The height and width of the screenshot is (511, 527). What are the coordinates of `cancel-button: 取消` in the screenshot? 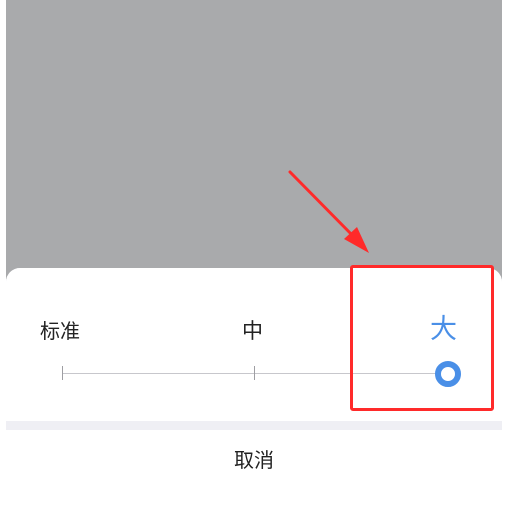 It's located at (254, 460).